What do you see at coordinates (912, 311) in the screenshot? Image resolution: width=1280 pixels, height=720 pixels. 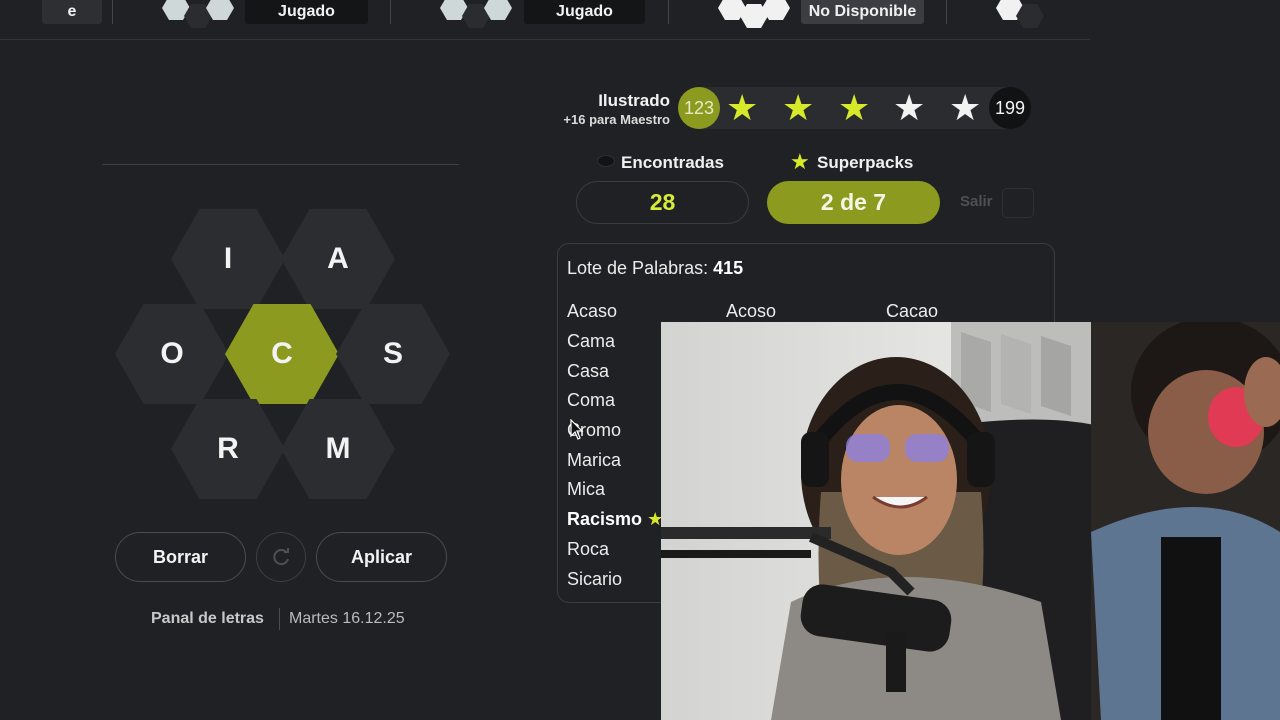 I see `found-word: Cacao` at bounding box center [912, 311].